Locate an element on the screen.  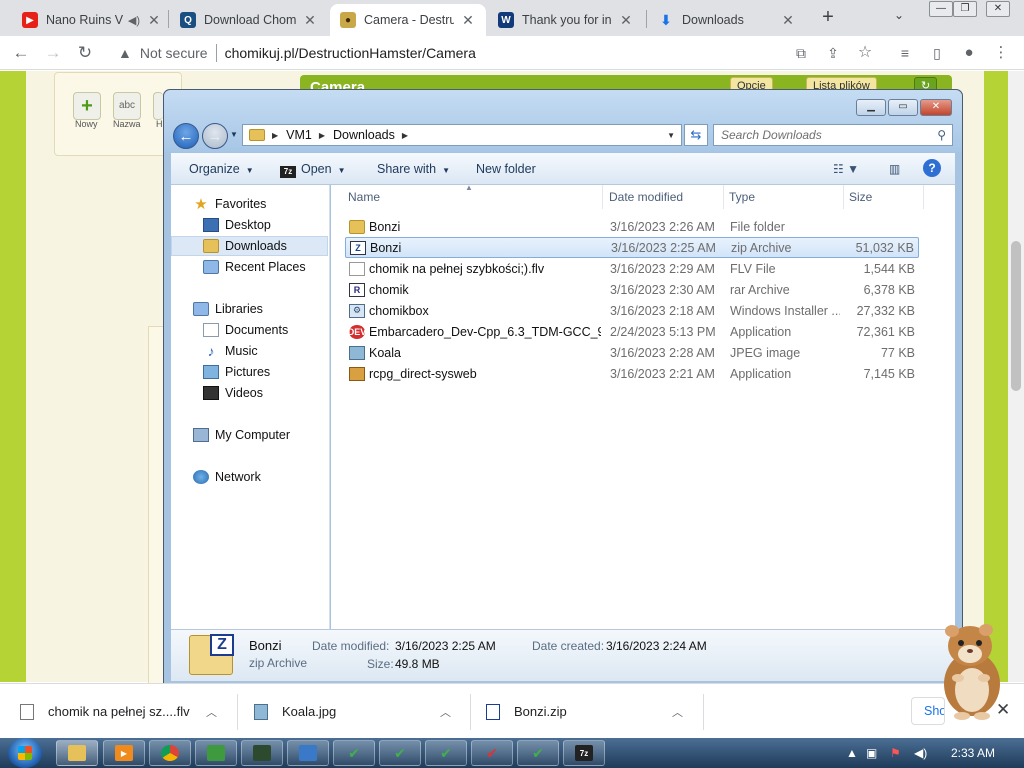
taskbar-app-check-4: ✔ is located at coordinates (538, 753).